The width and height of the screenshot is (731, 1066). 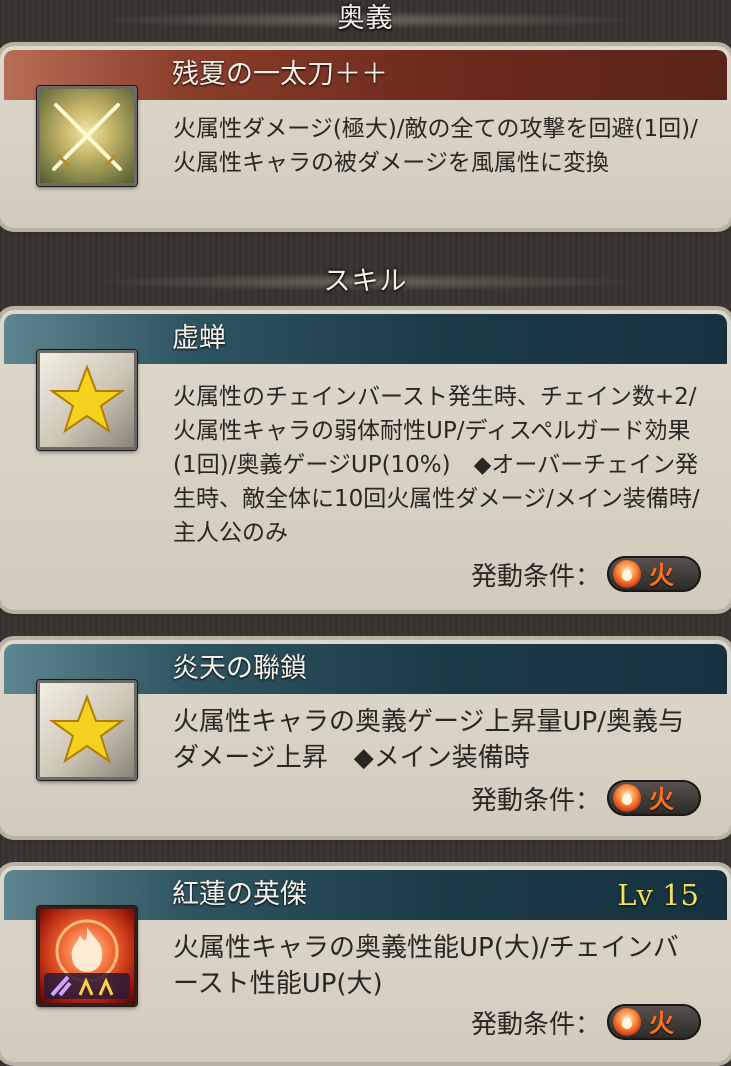 I want to click on skill-description: 火属性キャラの奥義ゲージ上昇量UP/奥義与ダメージ上昇 ◆メイン装備時, so click(x=428, y=740).